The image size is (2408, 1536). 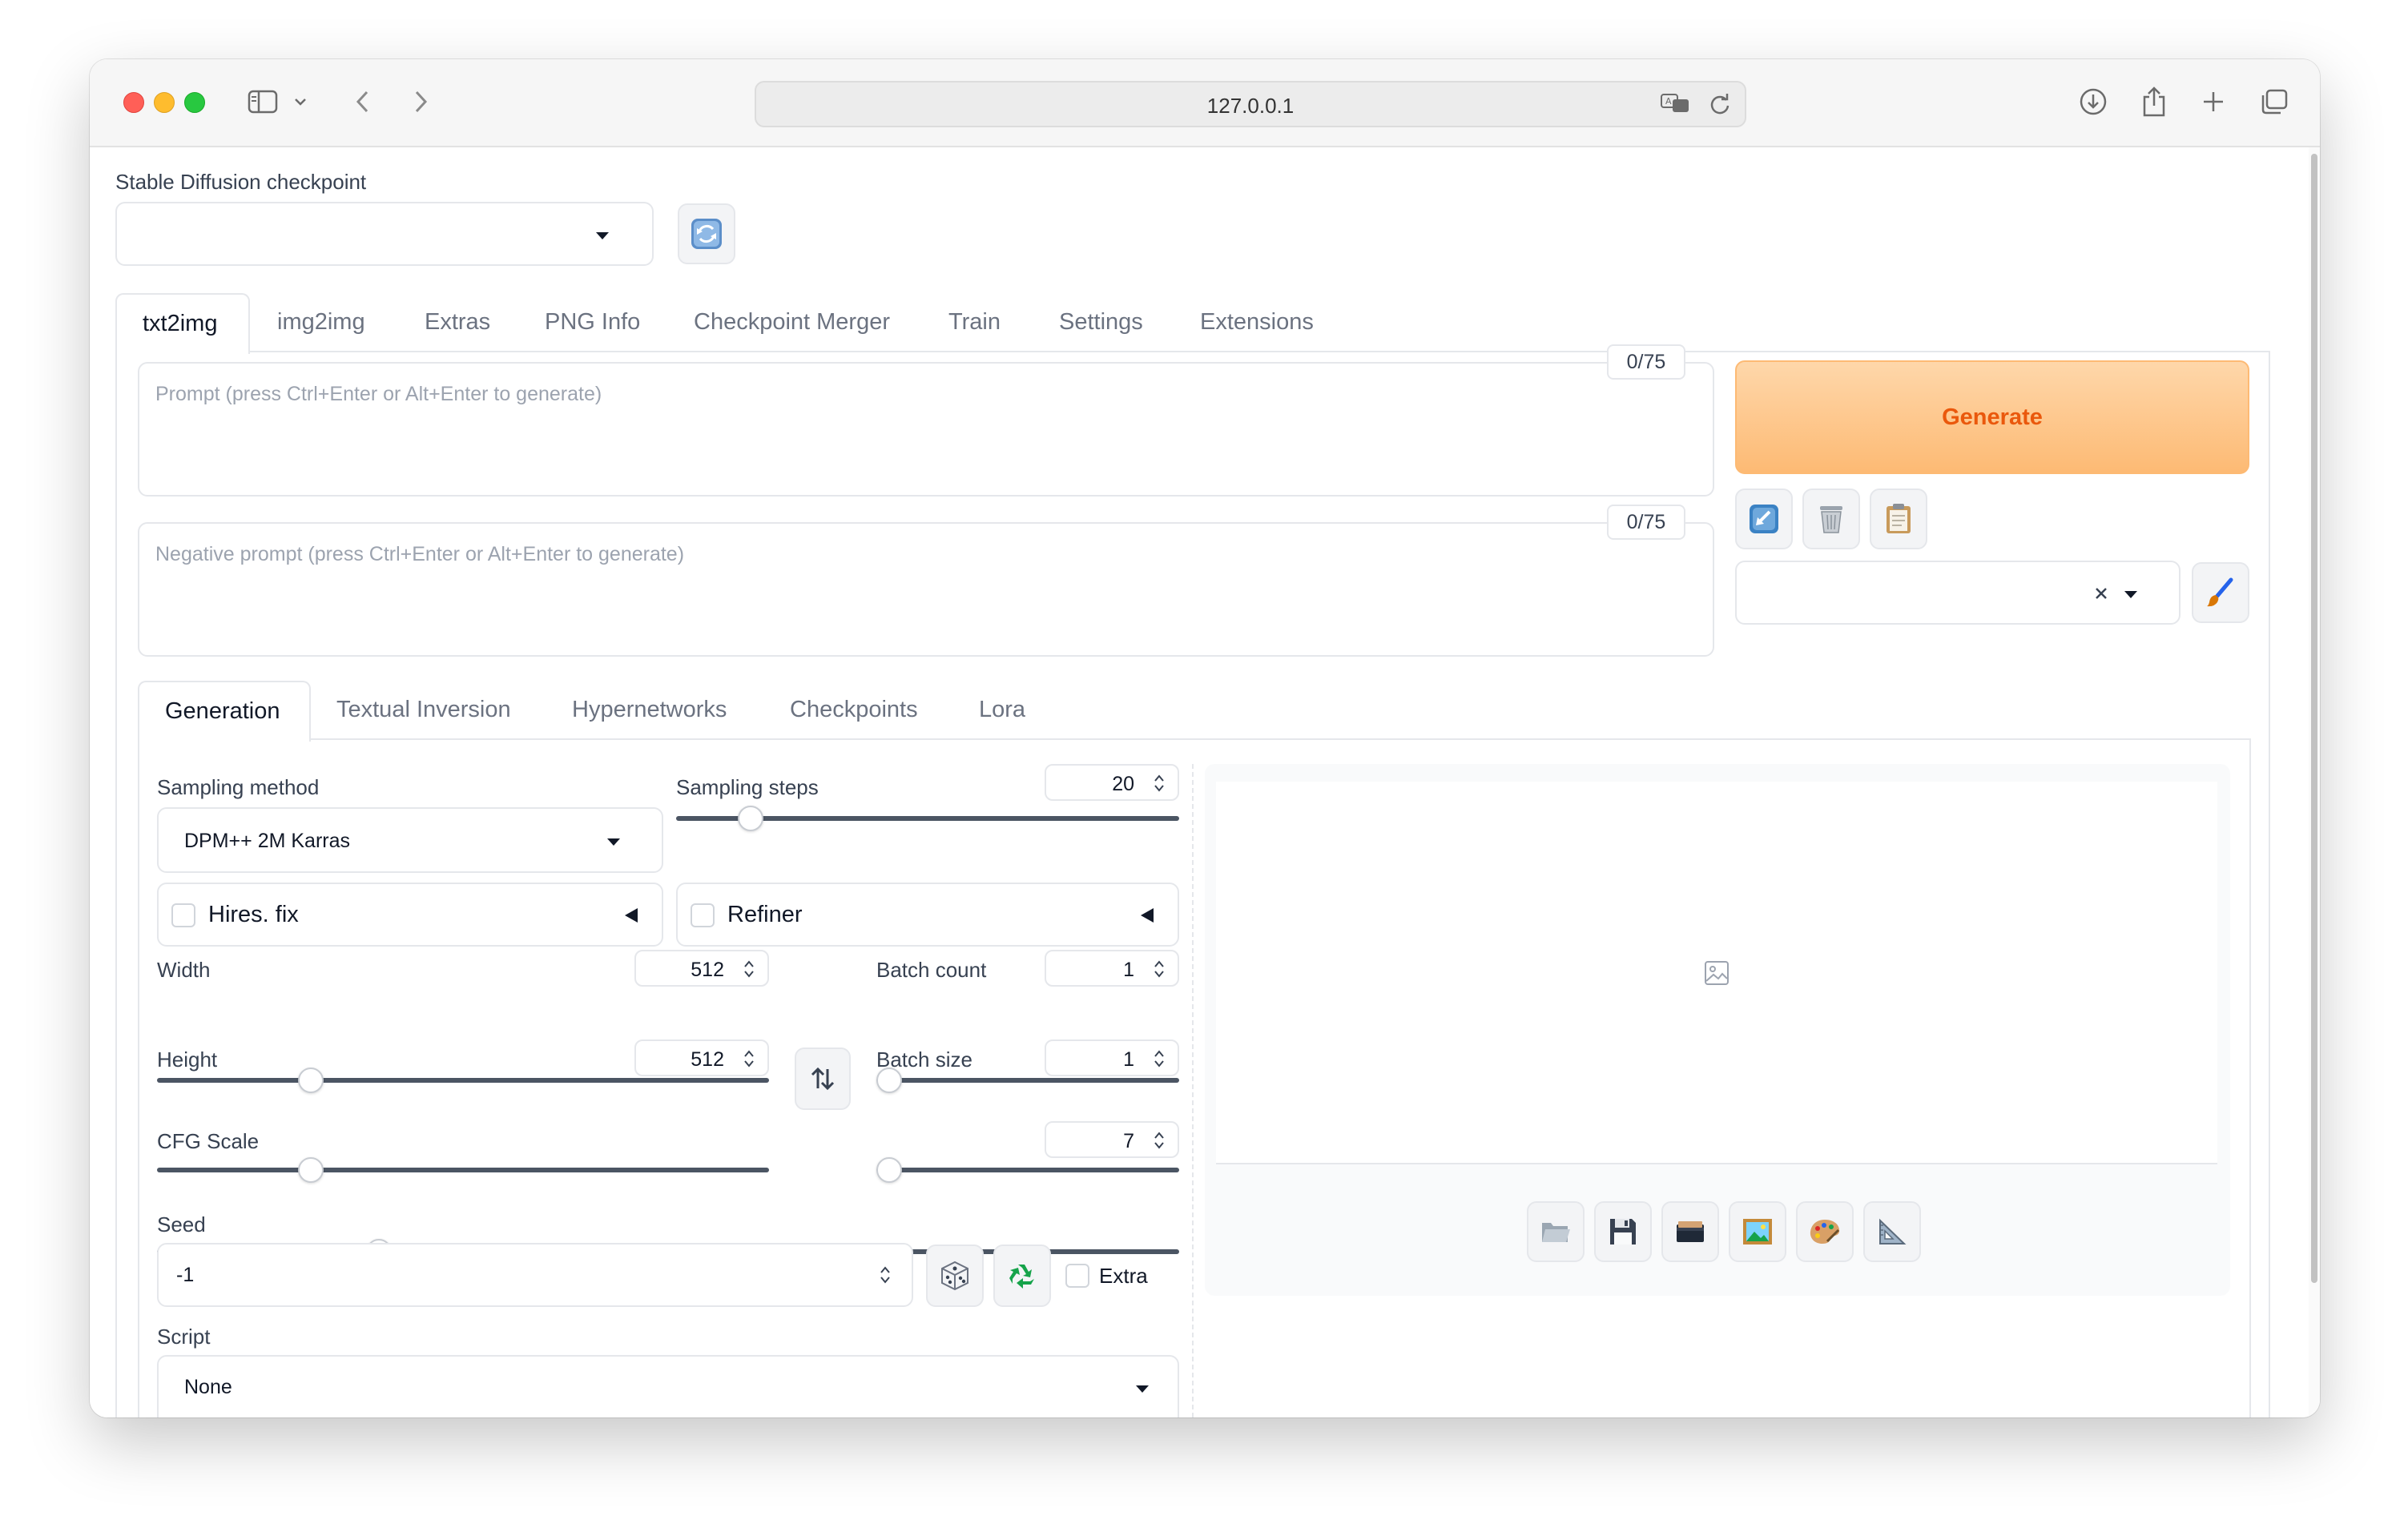 I want to click on maximize-window-button, so click(x=194, y=103).